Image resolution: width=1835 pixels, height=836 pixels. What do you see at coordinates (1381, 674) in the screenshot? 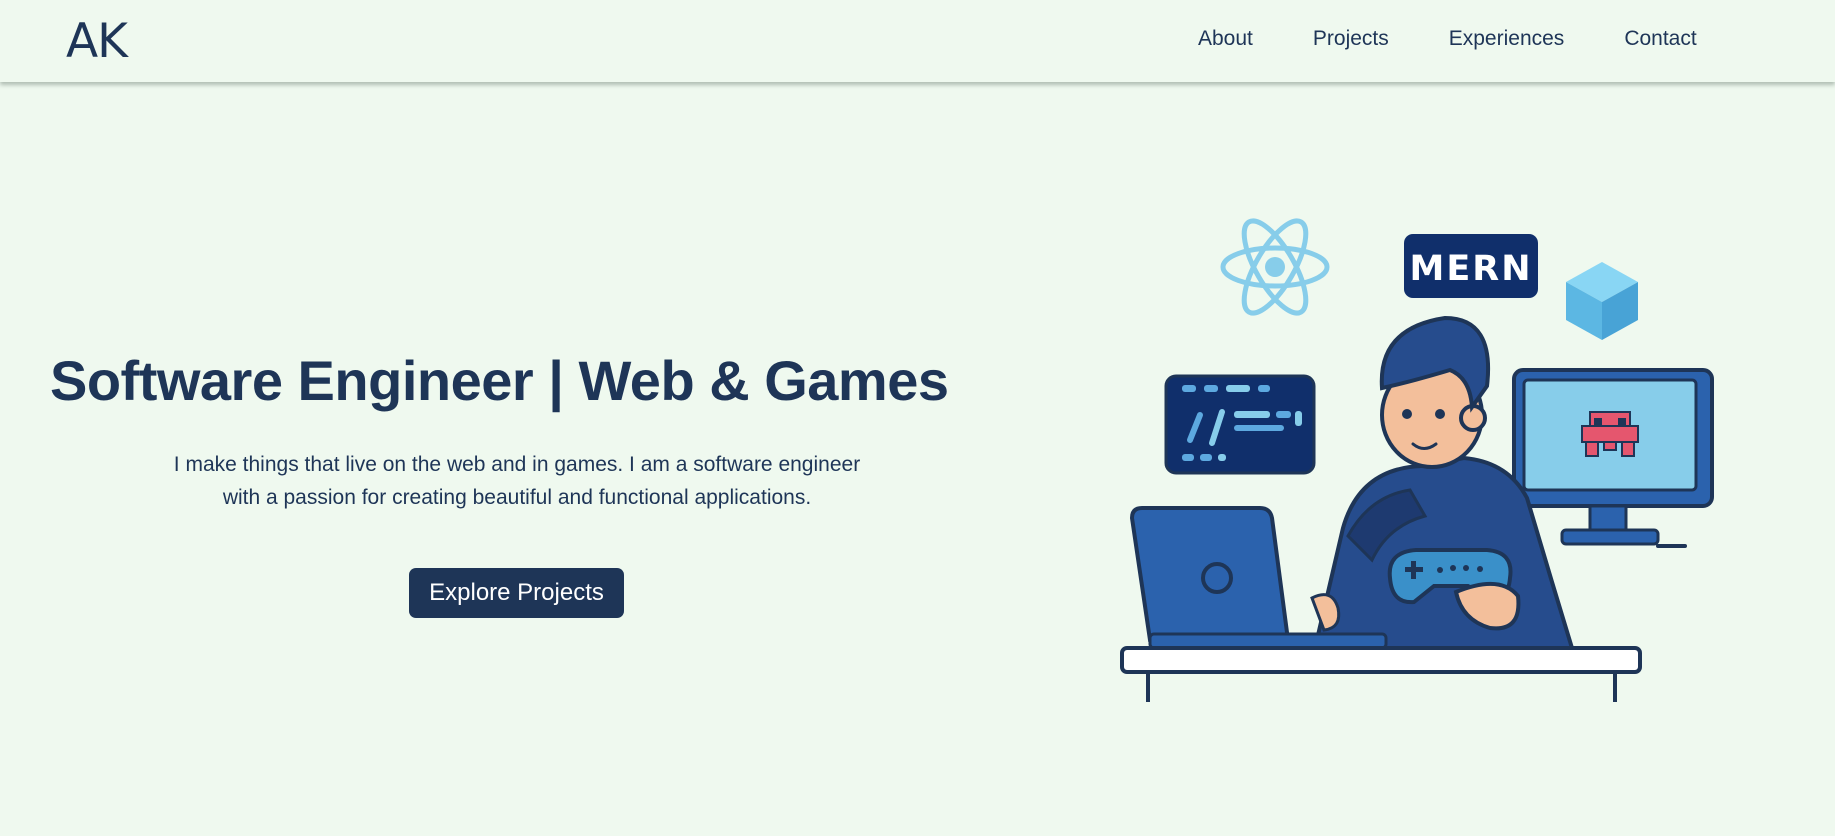
I see `desk-icon` at bounding box center [1381, 674].